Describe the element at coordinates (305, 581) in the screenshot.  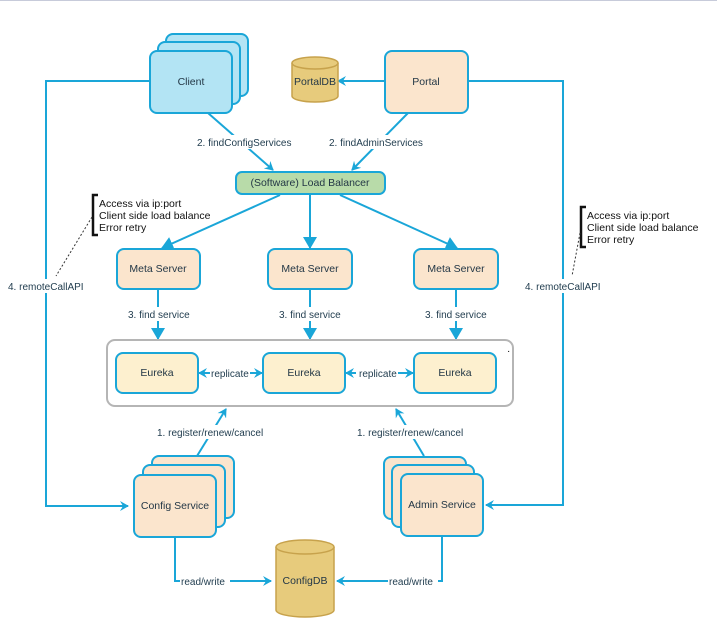
I see `configdb-label: ConfigDB` at that location.